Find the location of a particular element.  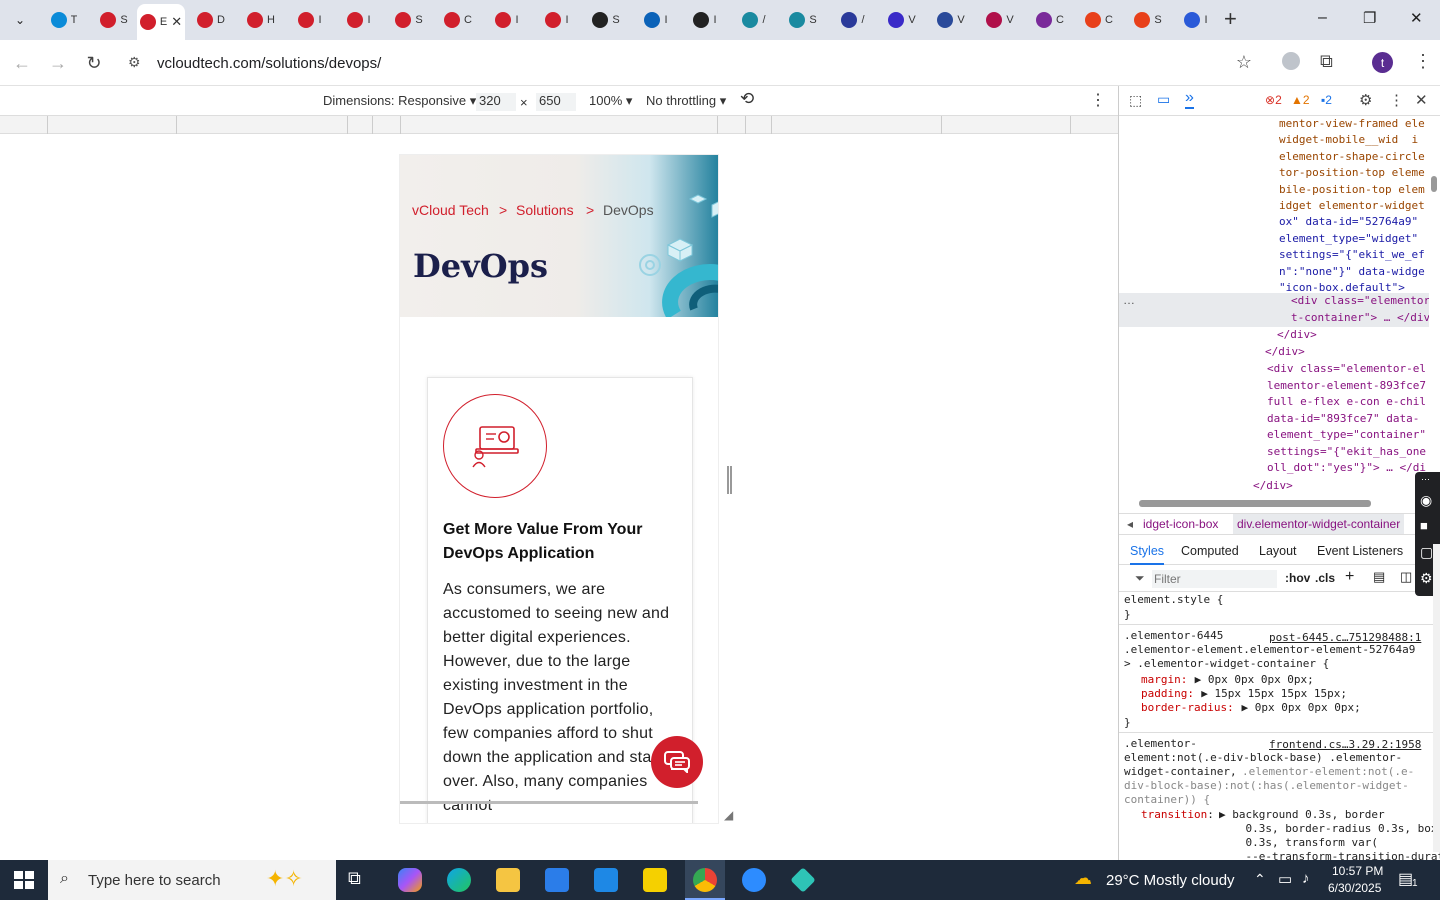

media-query-ruler is located at coordinates (559, 125).